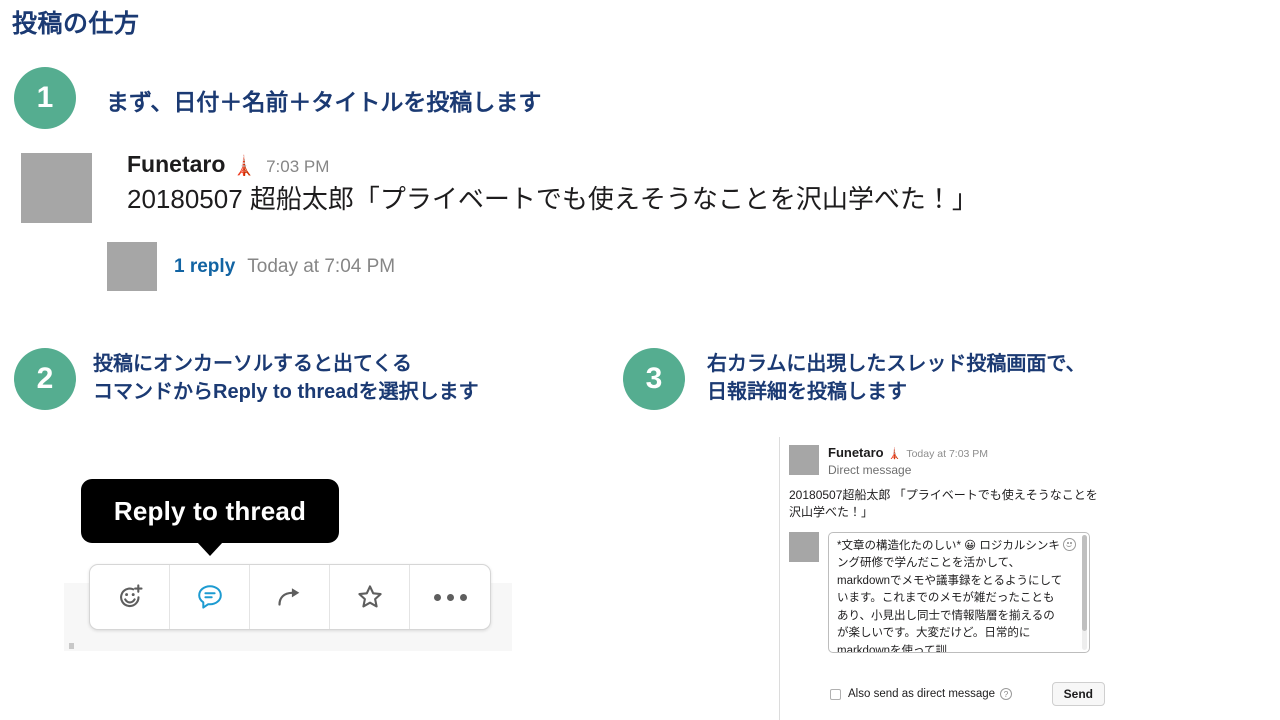 The image size is (1280, 720). Describe the element at coordinates (176, 164) in the screenshot. I see `message-author: Funetaro` at that location.